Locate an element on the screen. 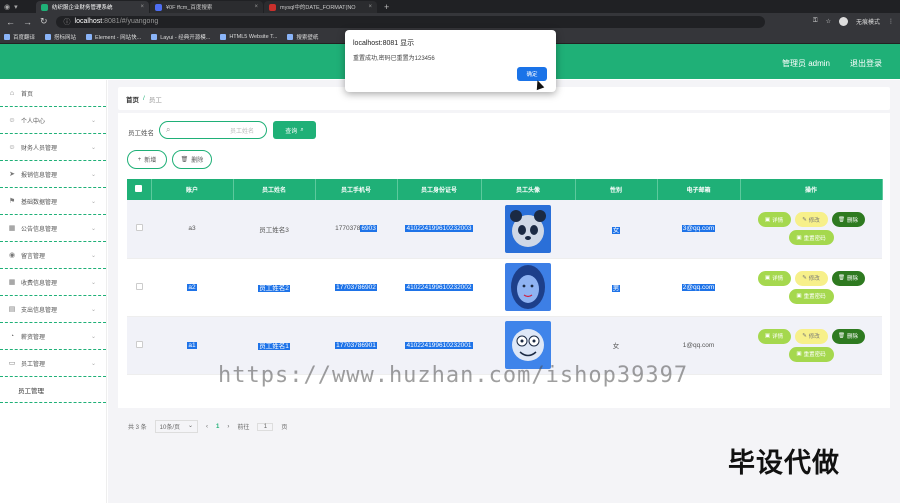 This screenshot has width=900, height=503. query-label: 查询 is located at coordinates (291, 131).